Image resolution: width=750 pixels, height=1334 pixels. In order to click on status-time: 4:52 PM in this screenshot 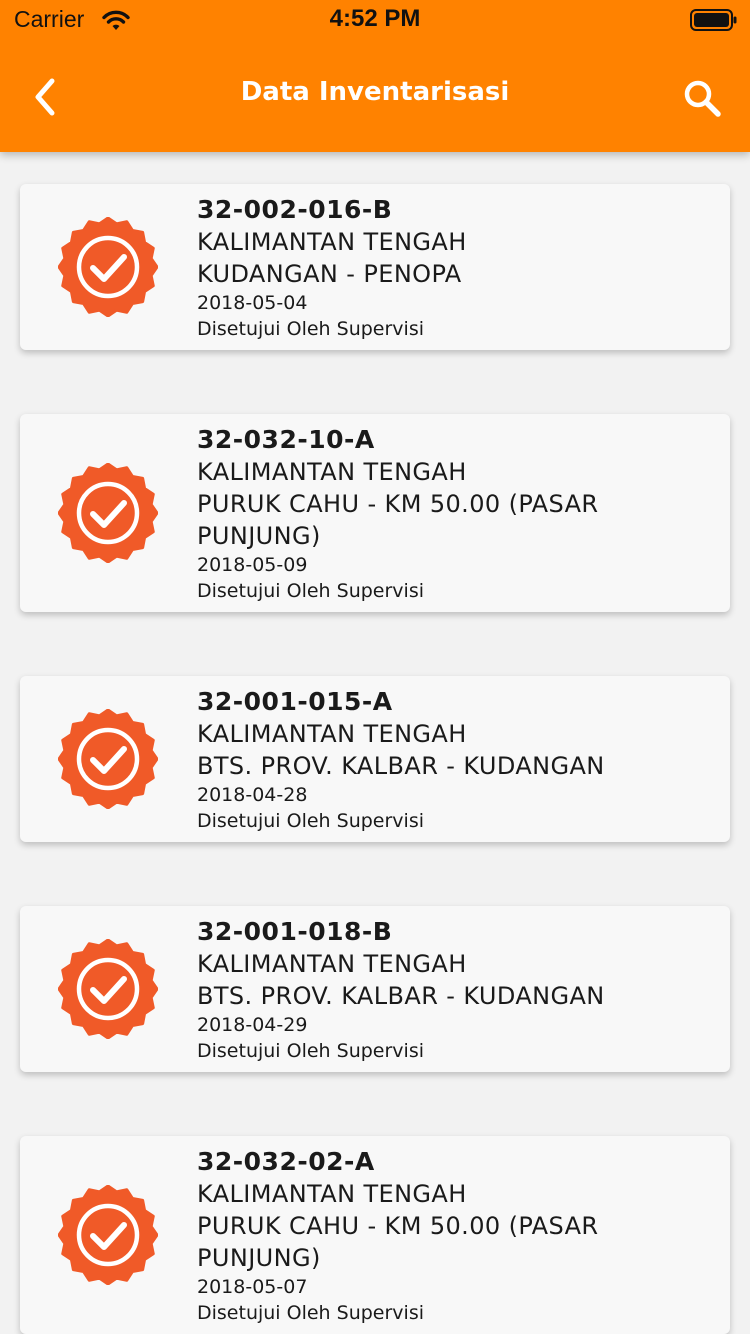, I will do `click(375, 18)`.